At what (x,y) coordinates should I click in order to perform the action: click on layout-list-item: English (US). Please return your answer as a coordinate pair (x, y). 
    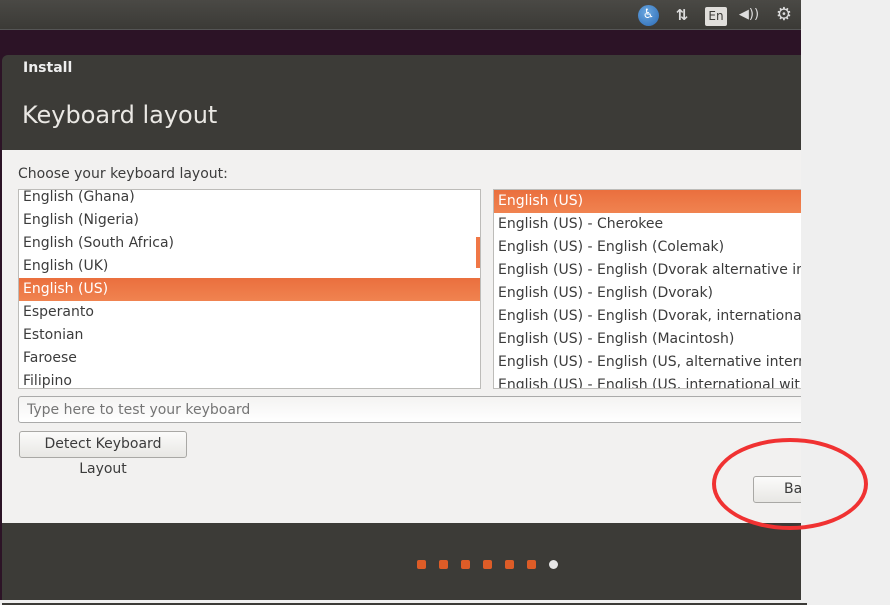
    Looking at the image, I should click on (249, 289).